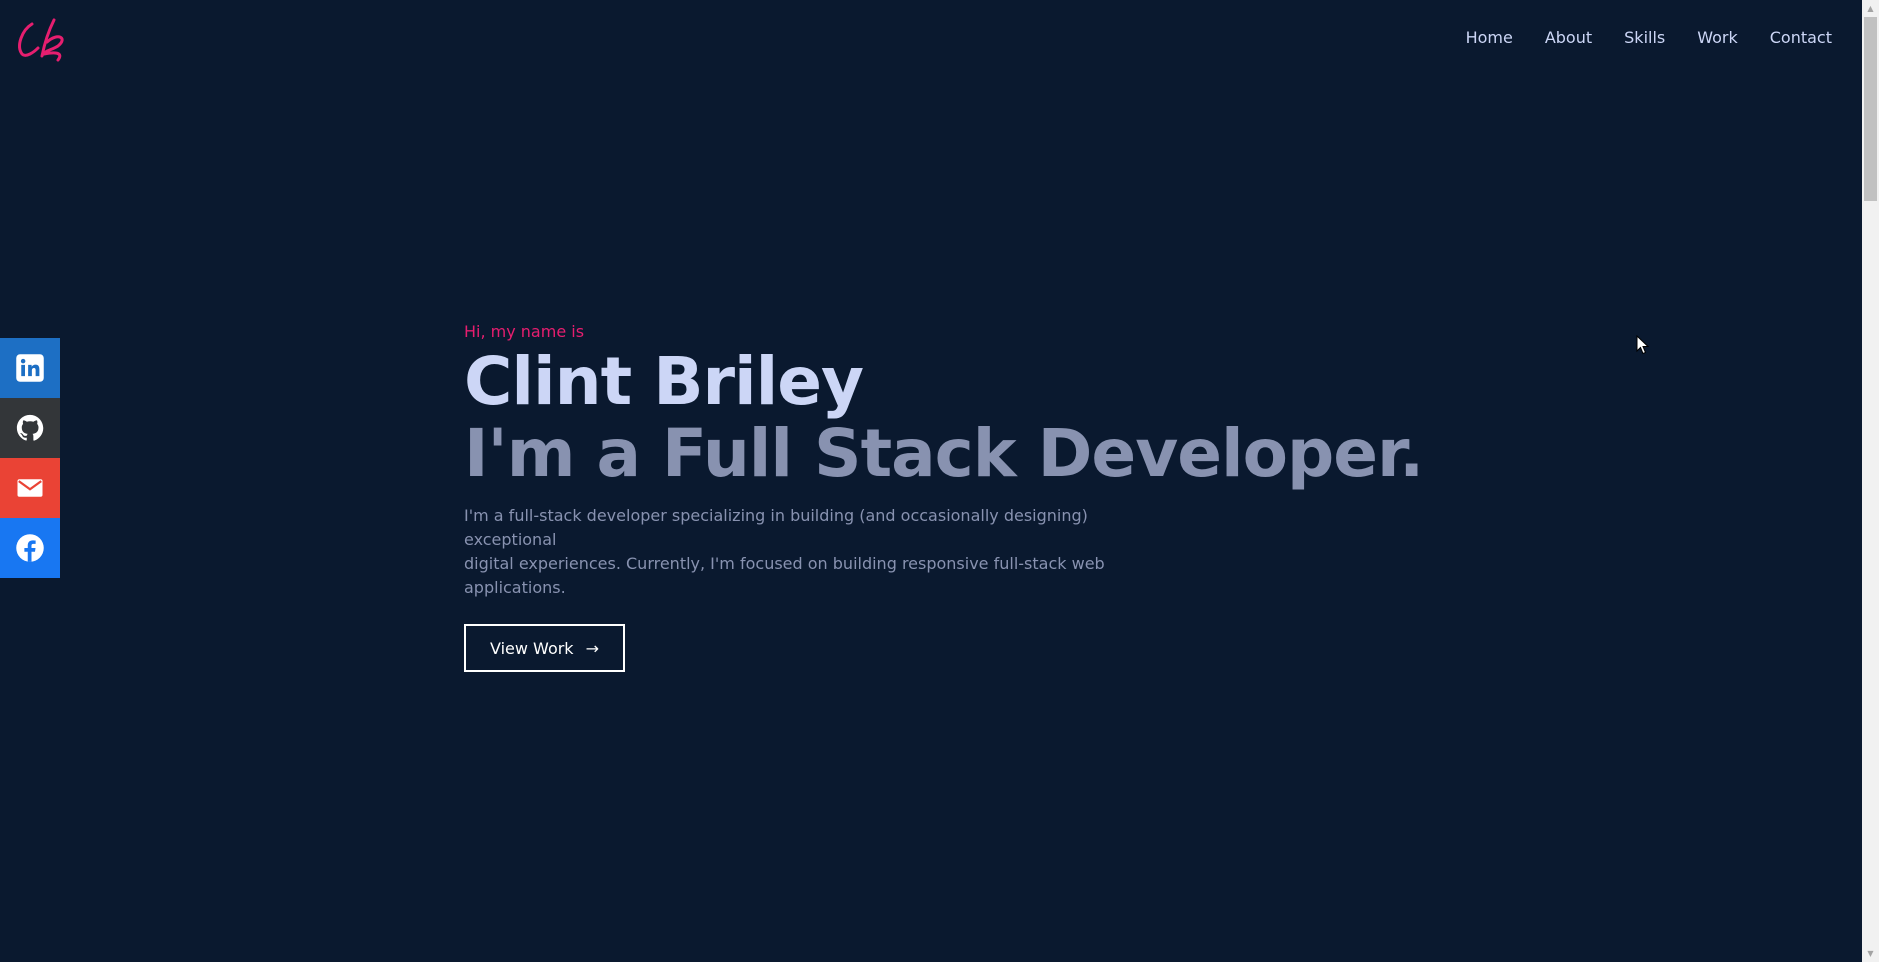 The width and height of the screenshot is (1879, 962). I want to click on social-linkedin-link, so click(30, 368).